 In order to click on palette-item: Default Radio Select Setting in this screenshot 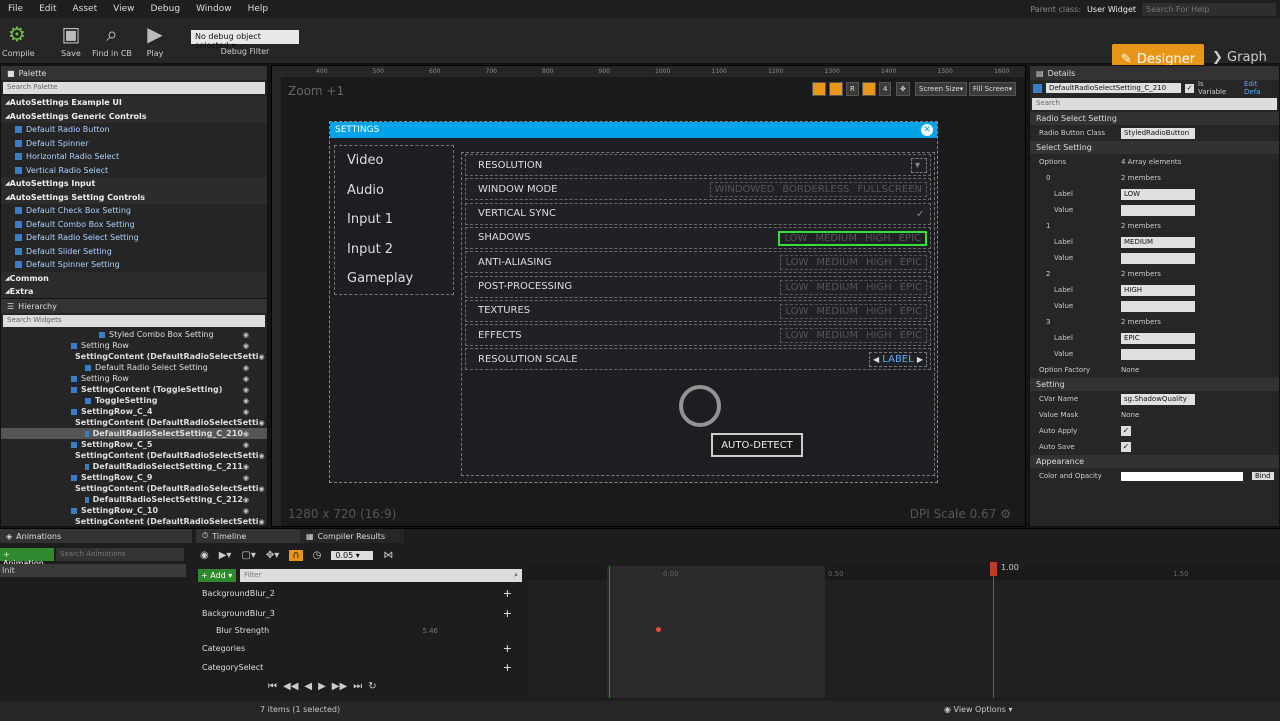, I will do `click(134, 238)`.